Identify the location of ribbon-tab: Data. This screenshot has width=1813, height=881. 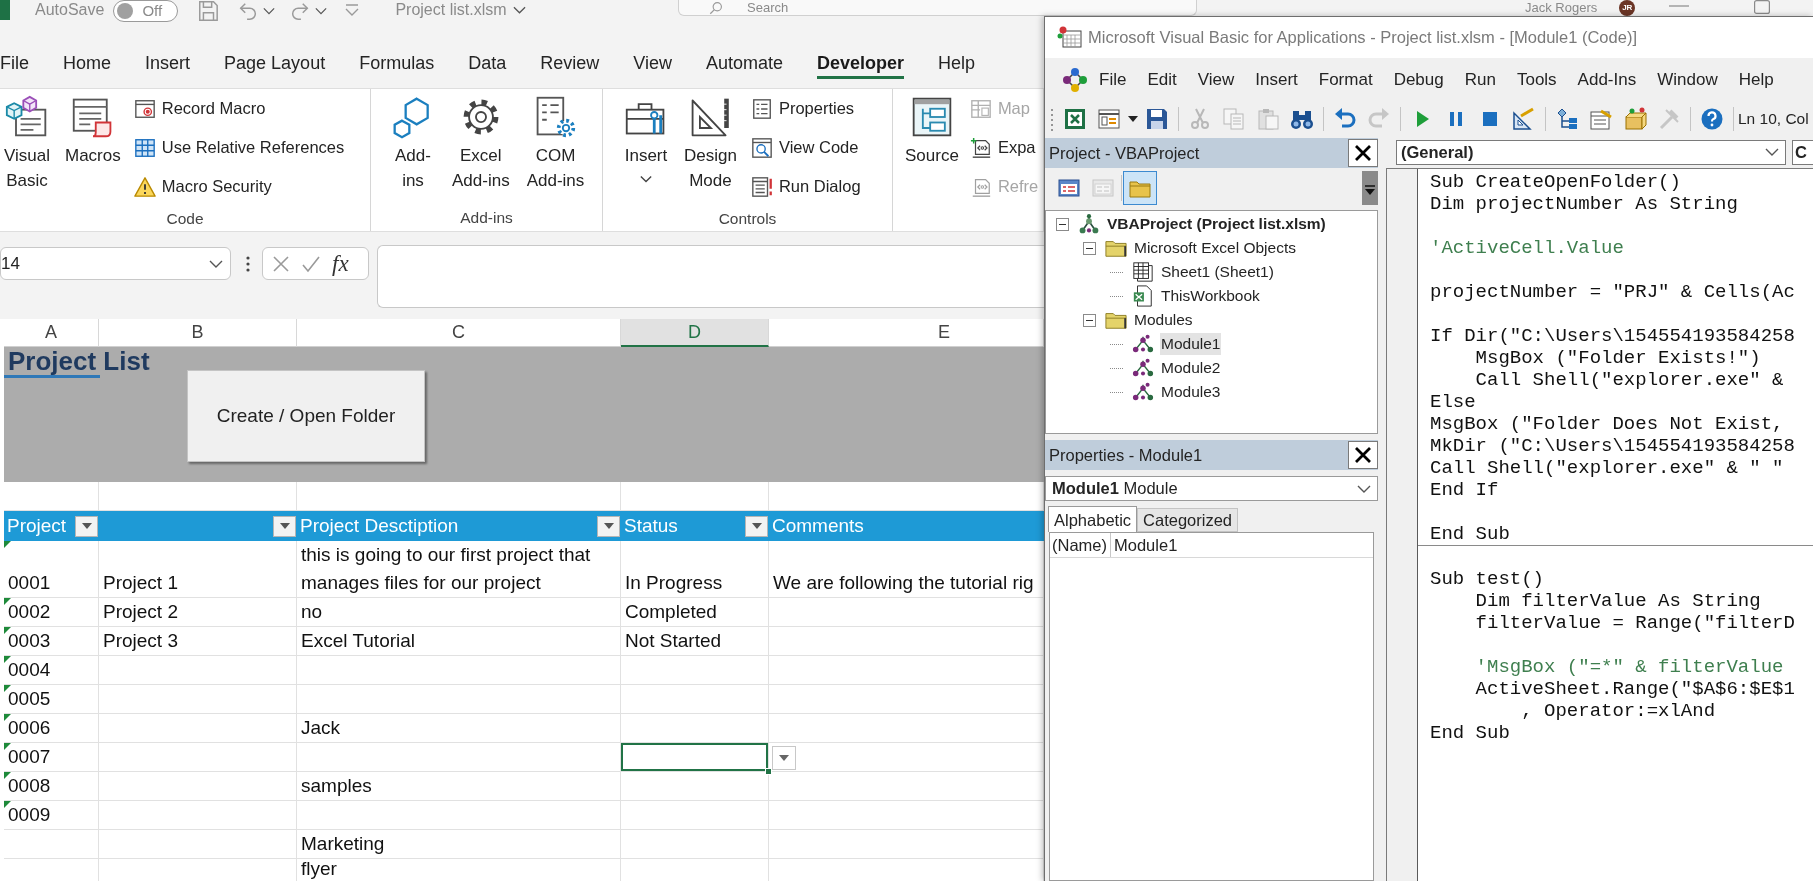
(487, 64).